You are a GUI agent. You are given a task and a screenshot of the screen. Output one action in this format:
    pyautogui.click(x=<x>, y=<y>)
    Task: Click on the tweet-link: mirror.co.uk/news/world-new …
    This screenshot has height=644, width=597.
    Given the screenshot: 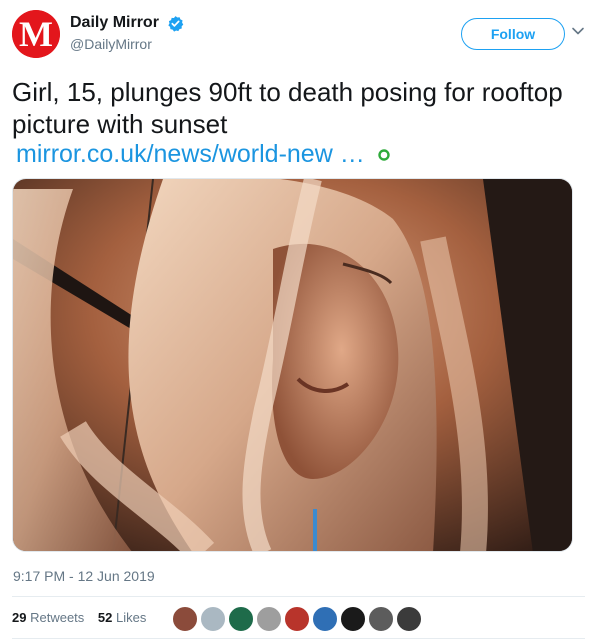 What is the action you would take?
    pyautogui.click(x=203, y=154)
    